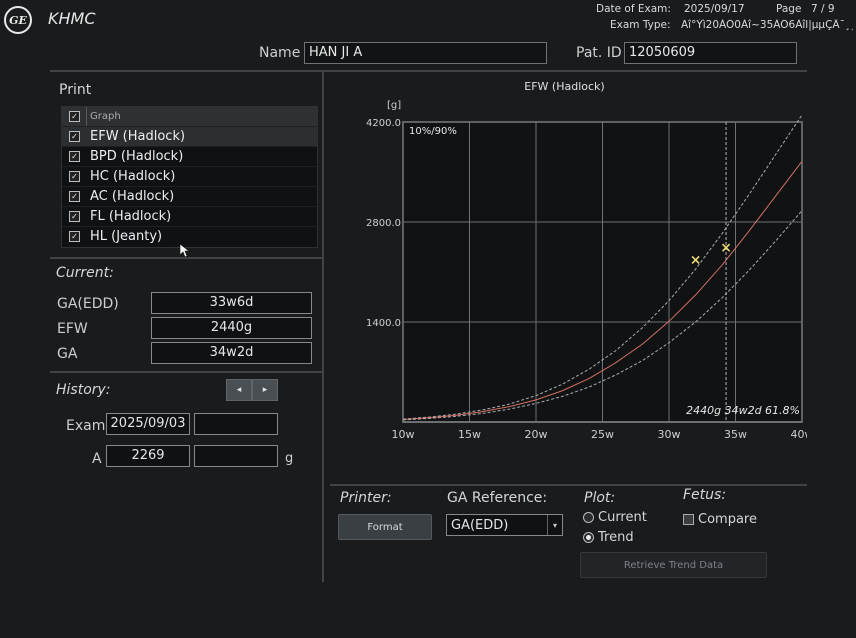 Image resolution: width=856 pixels, height=638 pixels. I want to click on chart-y-tick-label: 1400.0, so click(383, 323).